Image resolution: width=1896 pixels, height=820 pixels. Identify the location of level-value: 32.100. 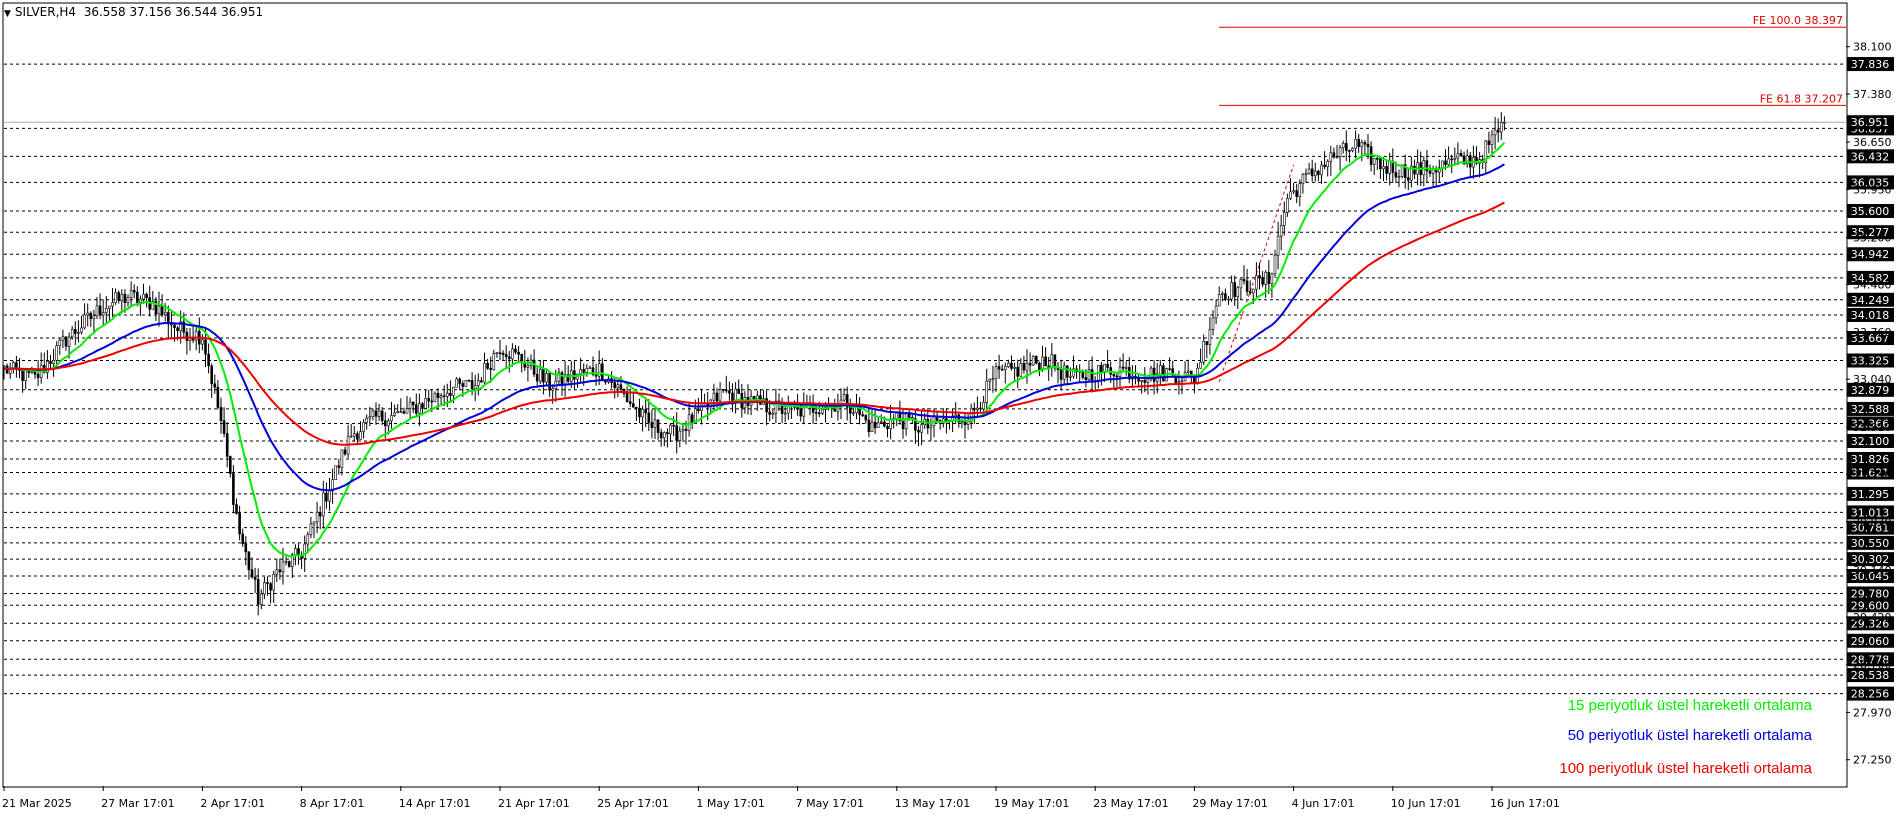
(1870, 441).